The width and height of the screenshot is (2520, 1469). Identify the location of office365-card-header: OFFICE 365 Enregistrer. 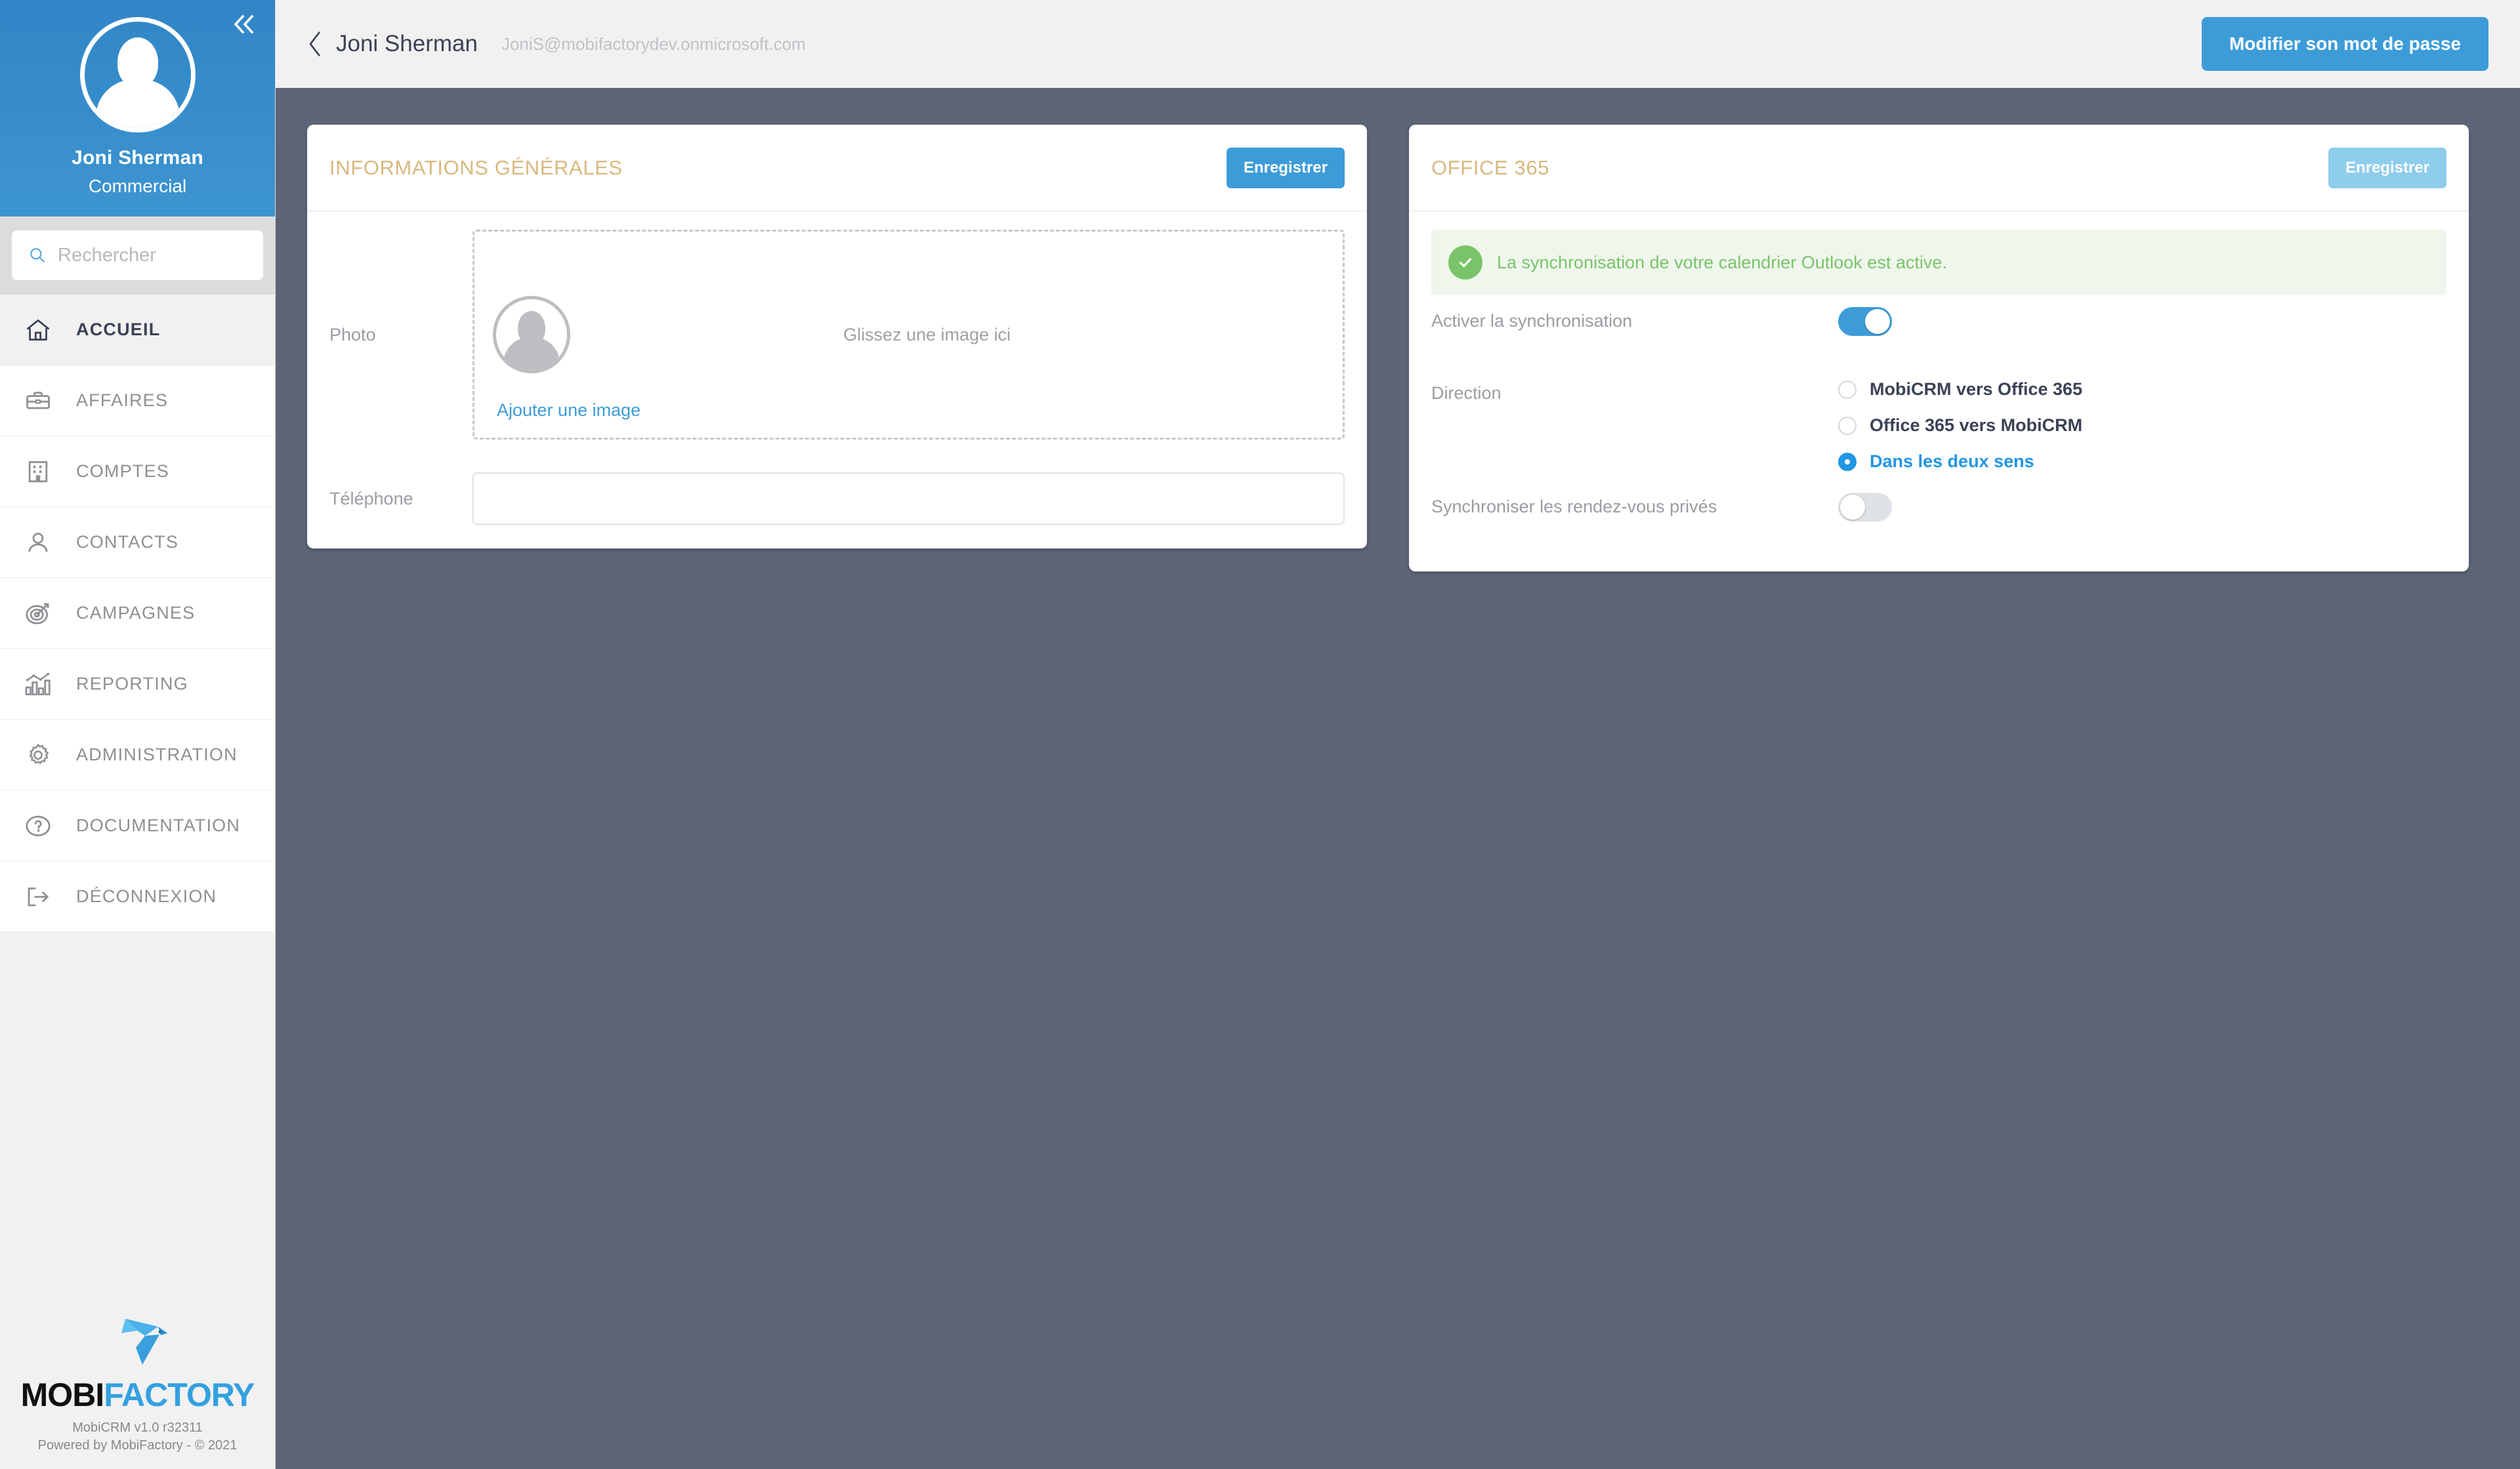
(1939, 168).